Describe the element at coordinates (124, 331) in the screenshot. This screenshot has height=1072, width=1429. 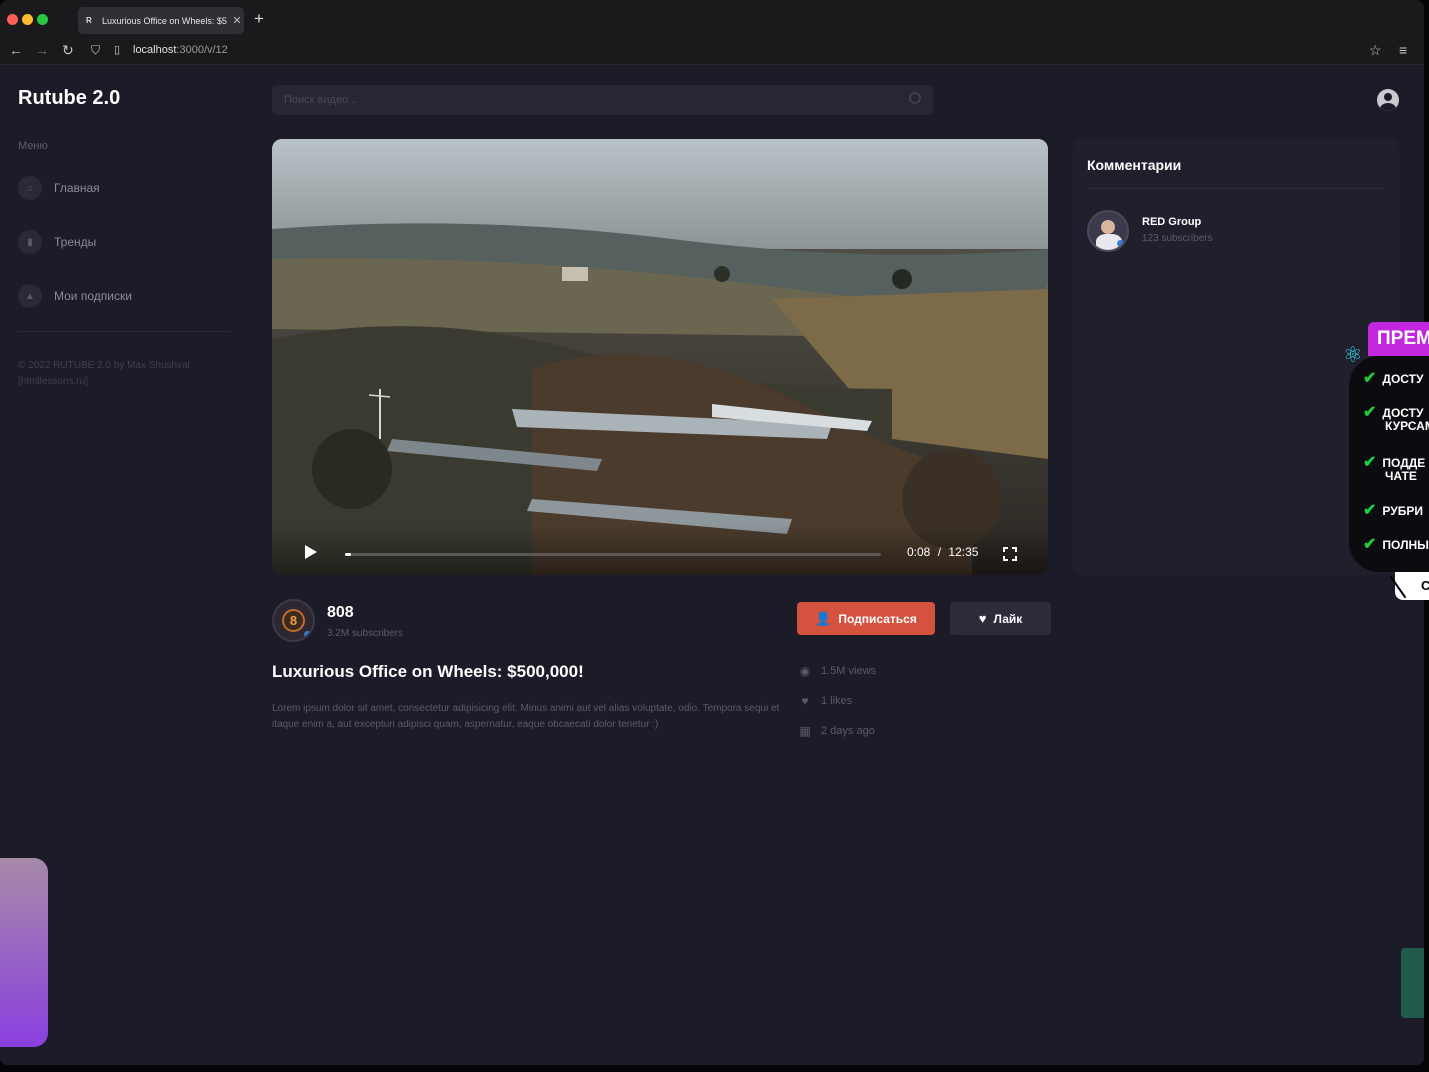
I see `menu-divider` at that location.